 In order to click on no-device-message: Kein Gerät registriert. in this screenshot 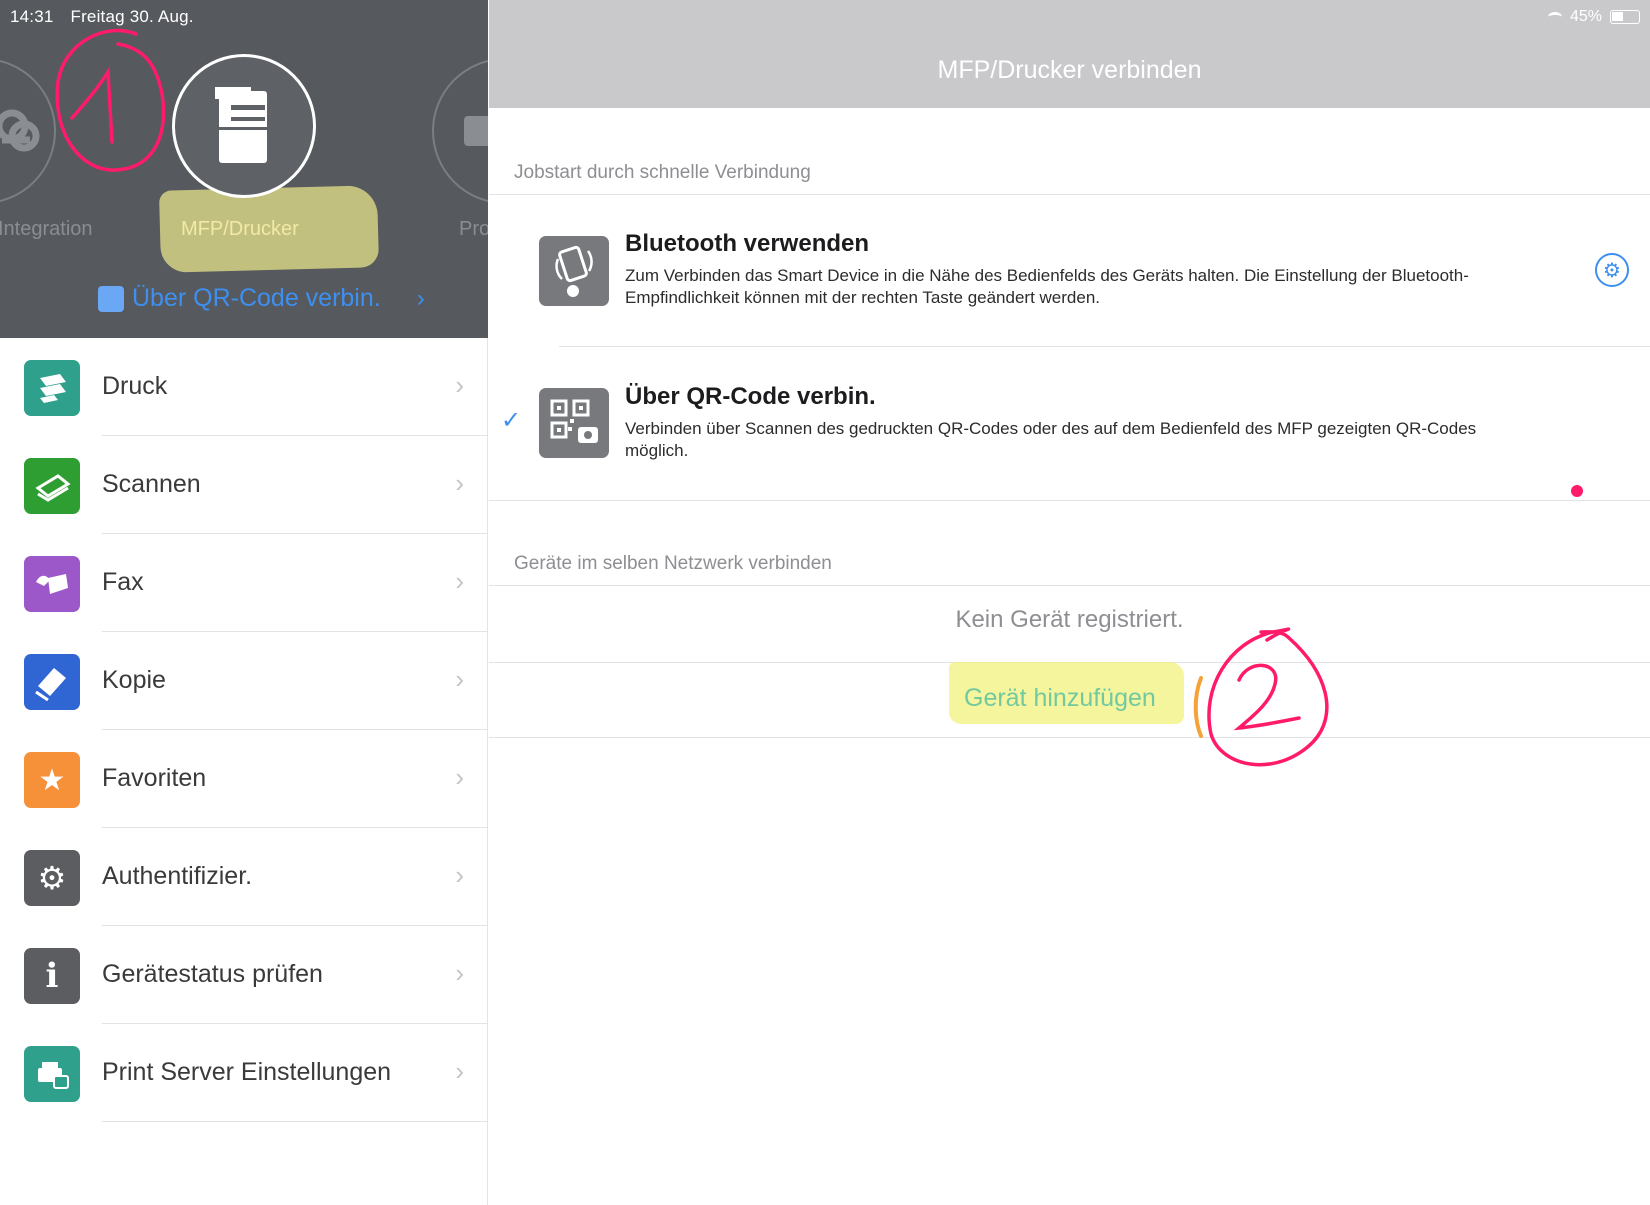, I will do `click(1069, 619)`.